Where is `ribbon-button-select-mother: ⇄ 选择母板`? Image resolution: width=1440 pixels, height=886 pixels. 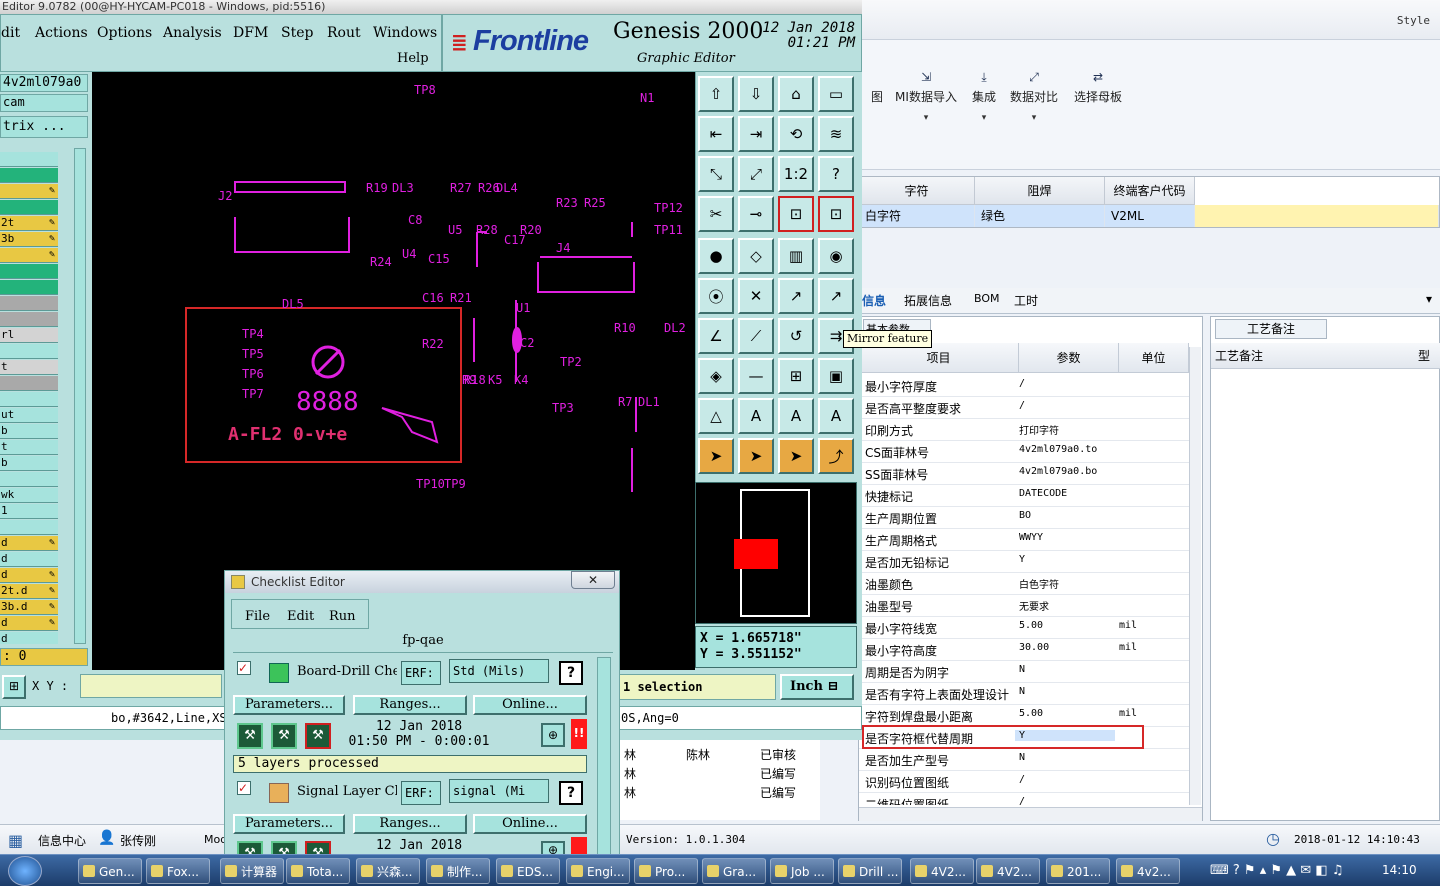
ribbon-button-select-mother: ⇄ 选择母板 is located at coordinates (1098, 87).